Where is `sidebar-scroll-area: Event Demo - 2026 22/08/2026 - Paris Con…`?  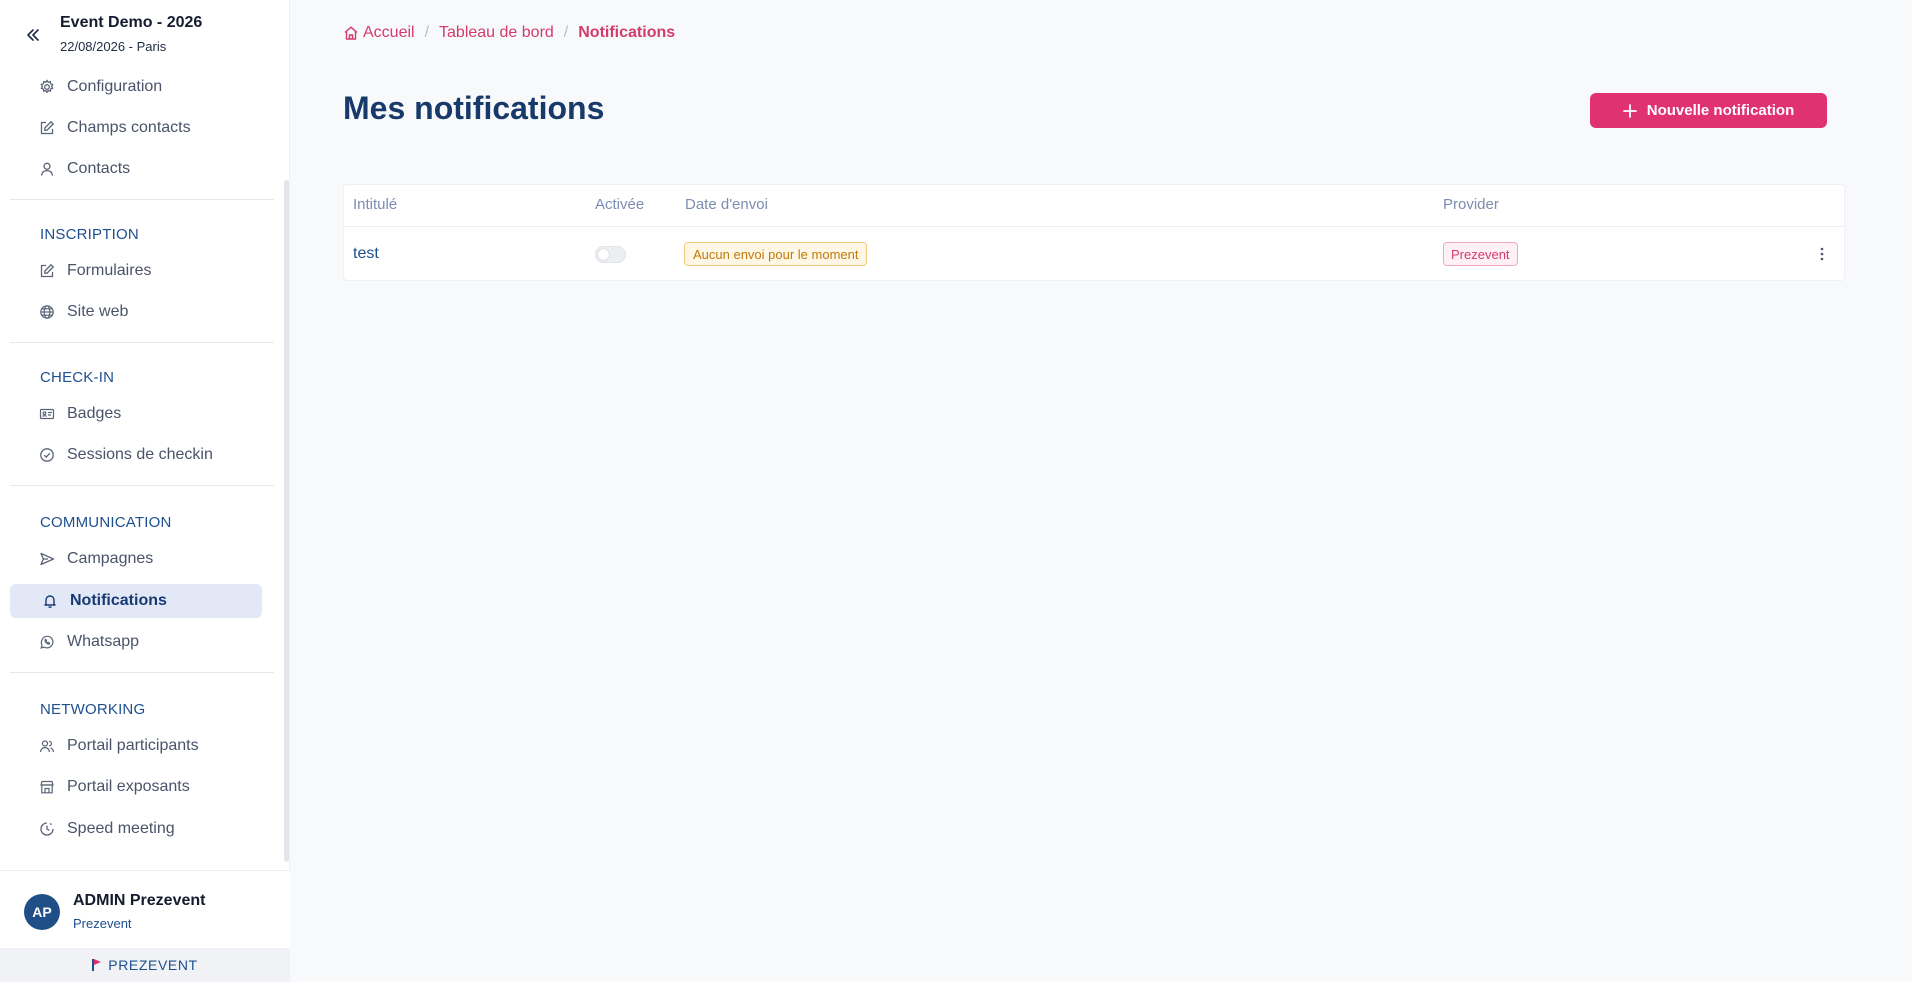
sidebar-scroll-area: Event Demo - 2026 22/08/2026 - Paris Con… is located at coordinates (145, 435).